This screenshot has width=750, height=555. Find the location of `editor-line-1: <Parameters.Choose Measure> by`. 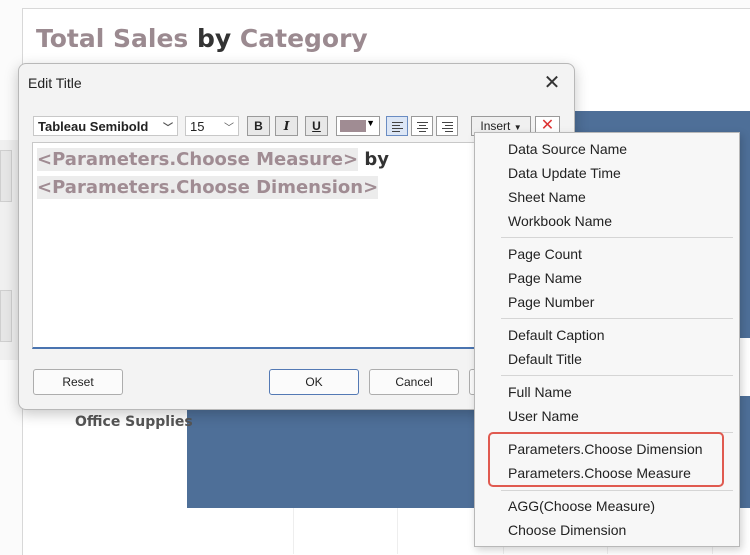

editor-line-1: <Parameters.Choose Measure> by is located at coordinates (213, 159).